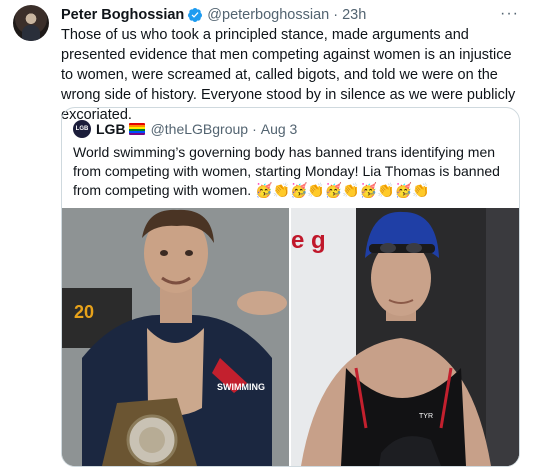 The image size is (535, 476). Describe the element at coordinates (268, 15) in the screenshot. I see `author-handle: @peterboghossian` at that location.